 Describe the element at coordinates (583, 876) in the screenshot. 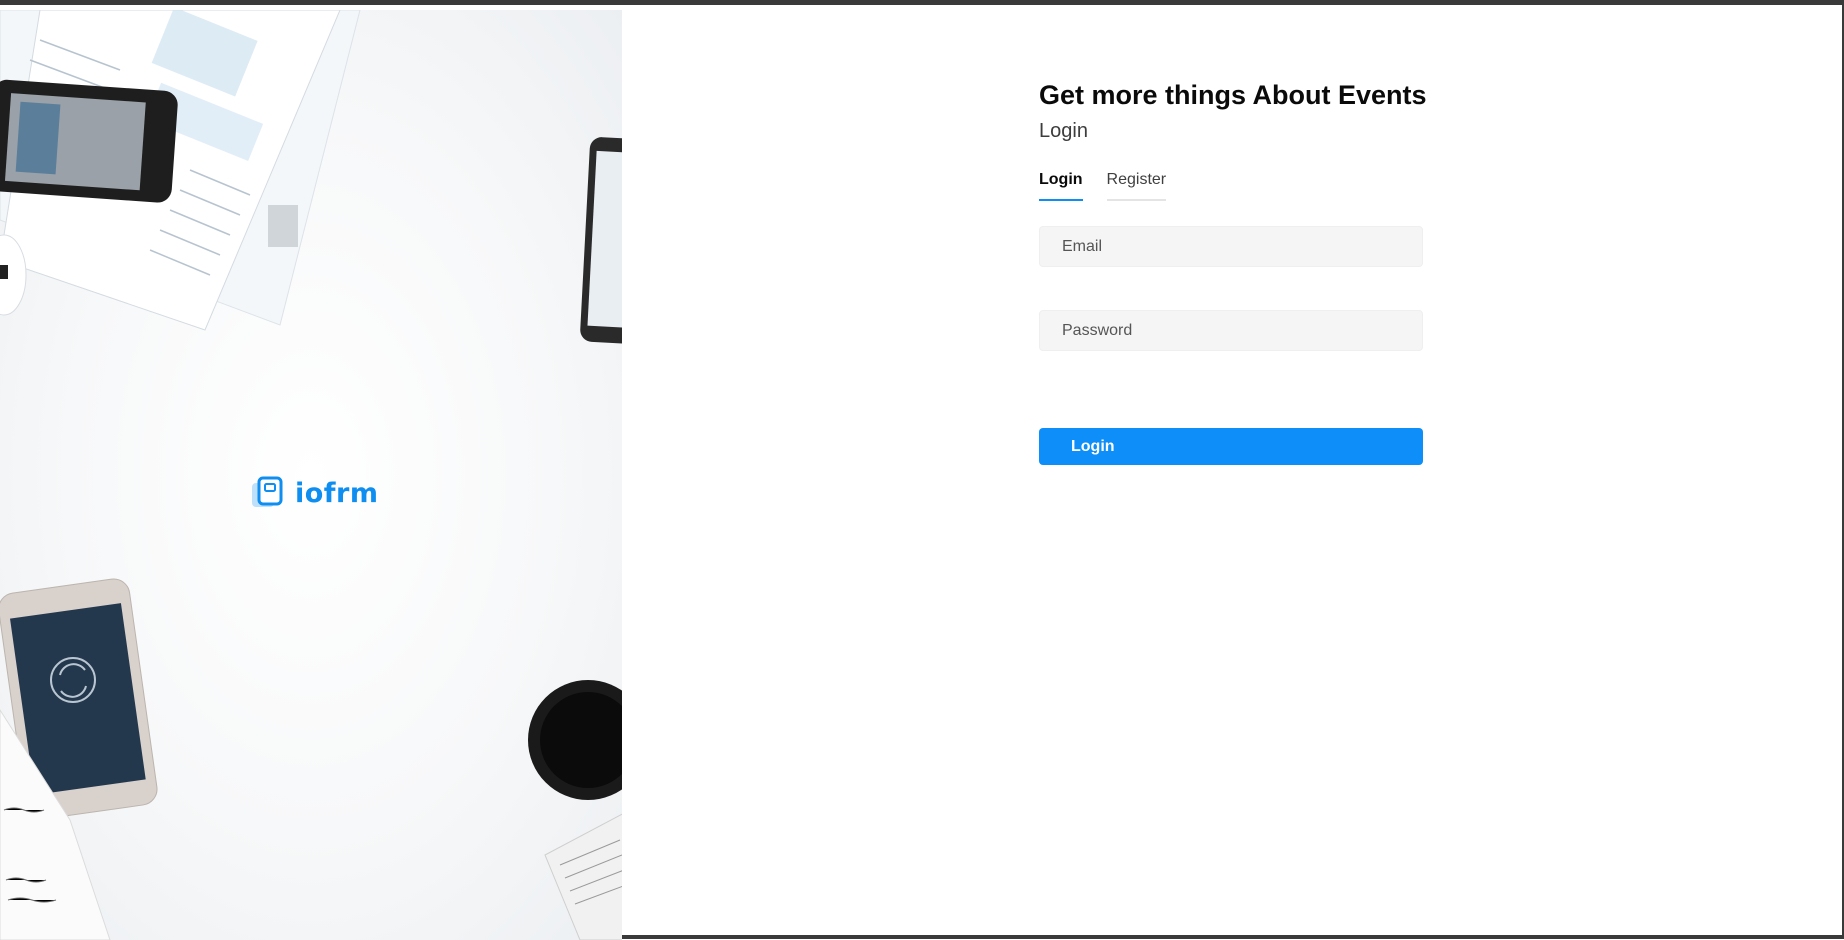

I see `newspaper-icon` at that location.